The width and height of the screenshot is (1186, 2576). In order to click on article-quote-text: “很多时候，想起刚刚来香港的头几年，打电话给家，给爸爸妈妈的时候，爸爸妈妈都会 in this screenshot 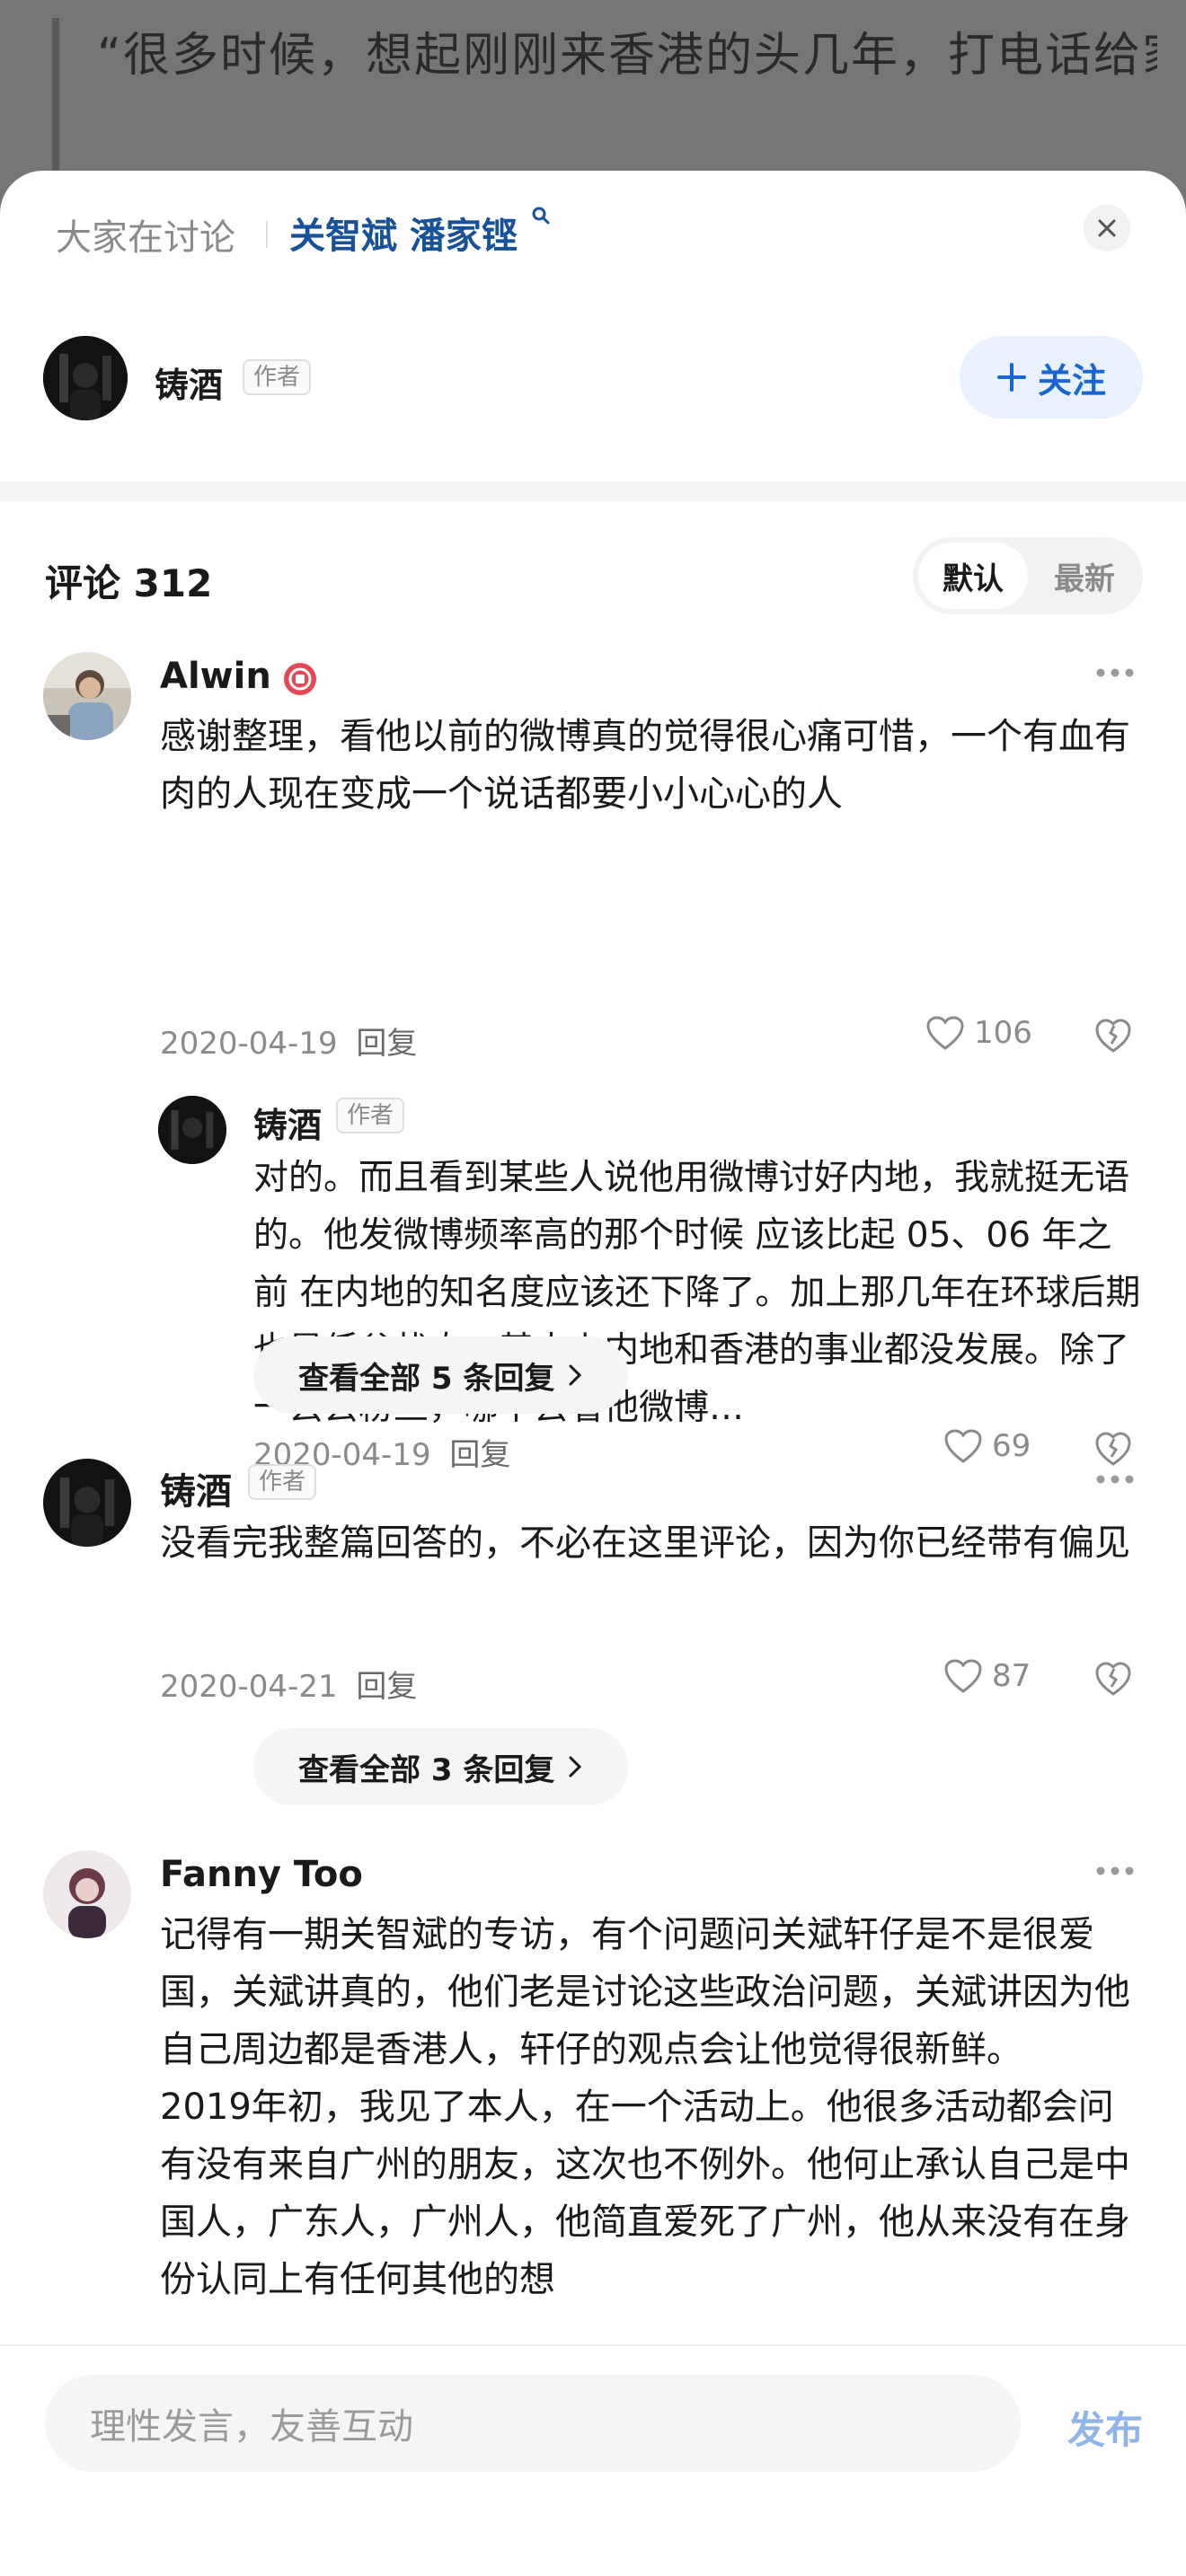, I will do `click(627, 56)`.